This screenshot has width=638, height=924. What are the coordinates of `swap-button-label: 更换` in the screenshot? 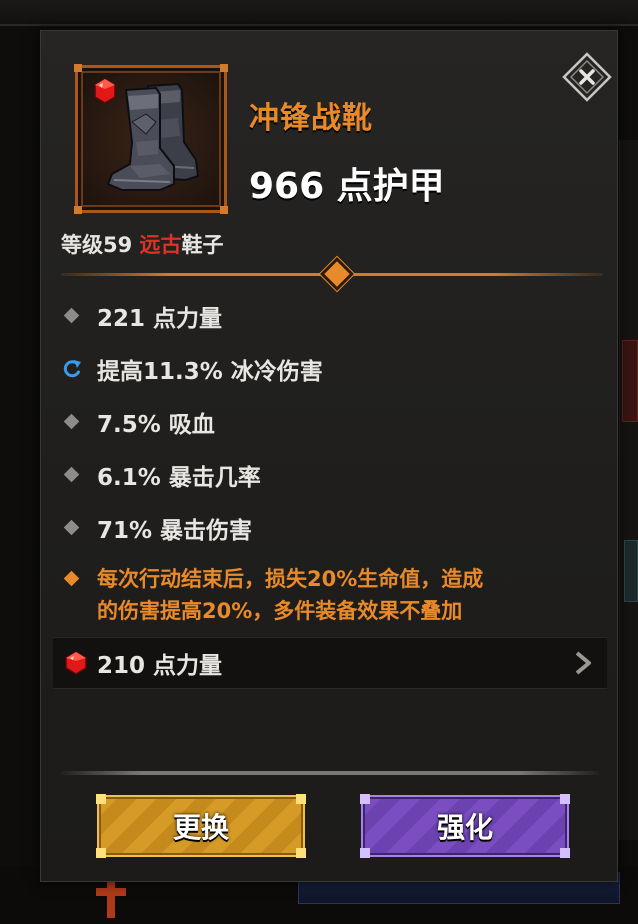 It's located at (200, 827).